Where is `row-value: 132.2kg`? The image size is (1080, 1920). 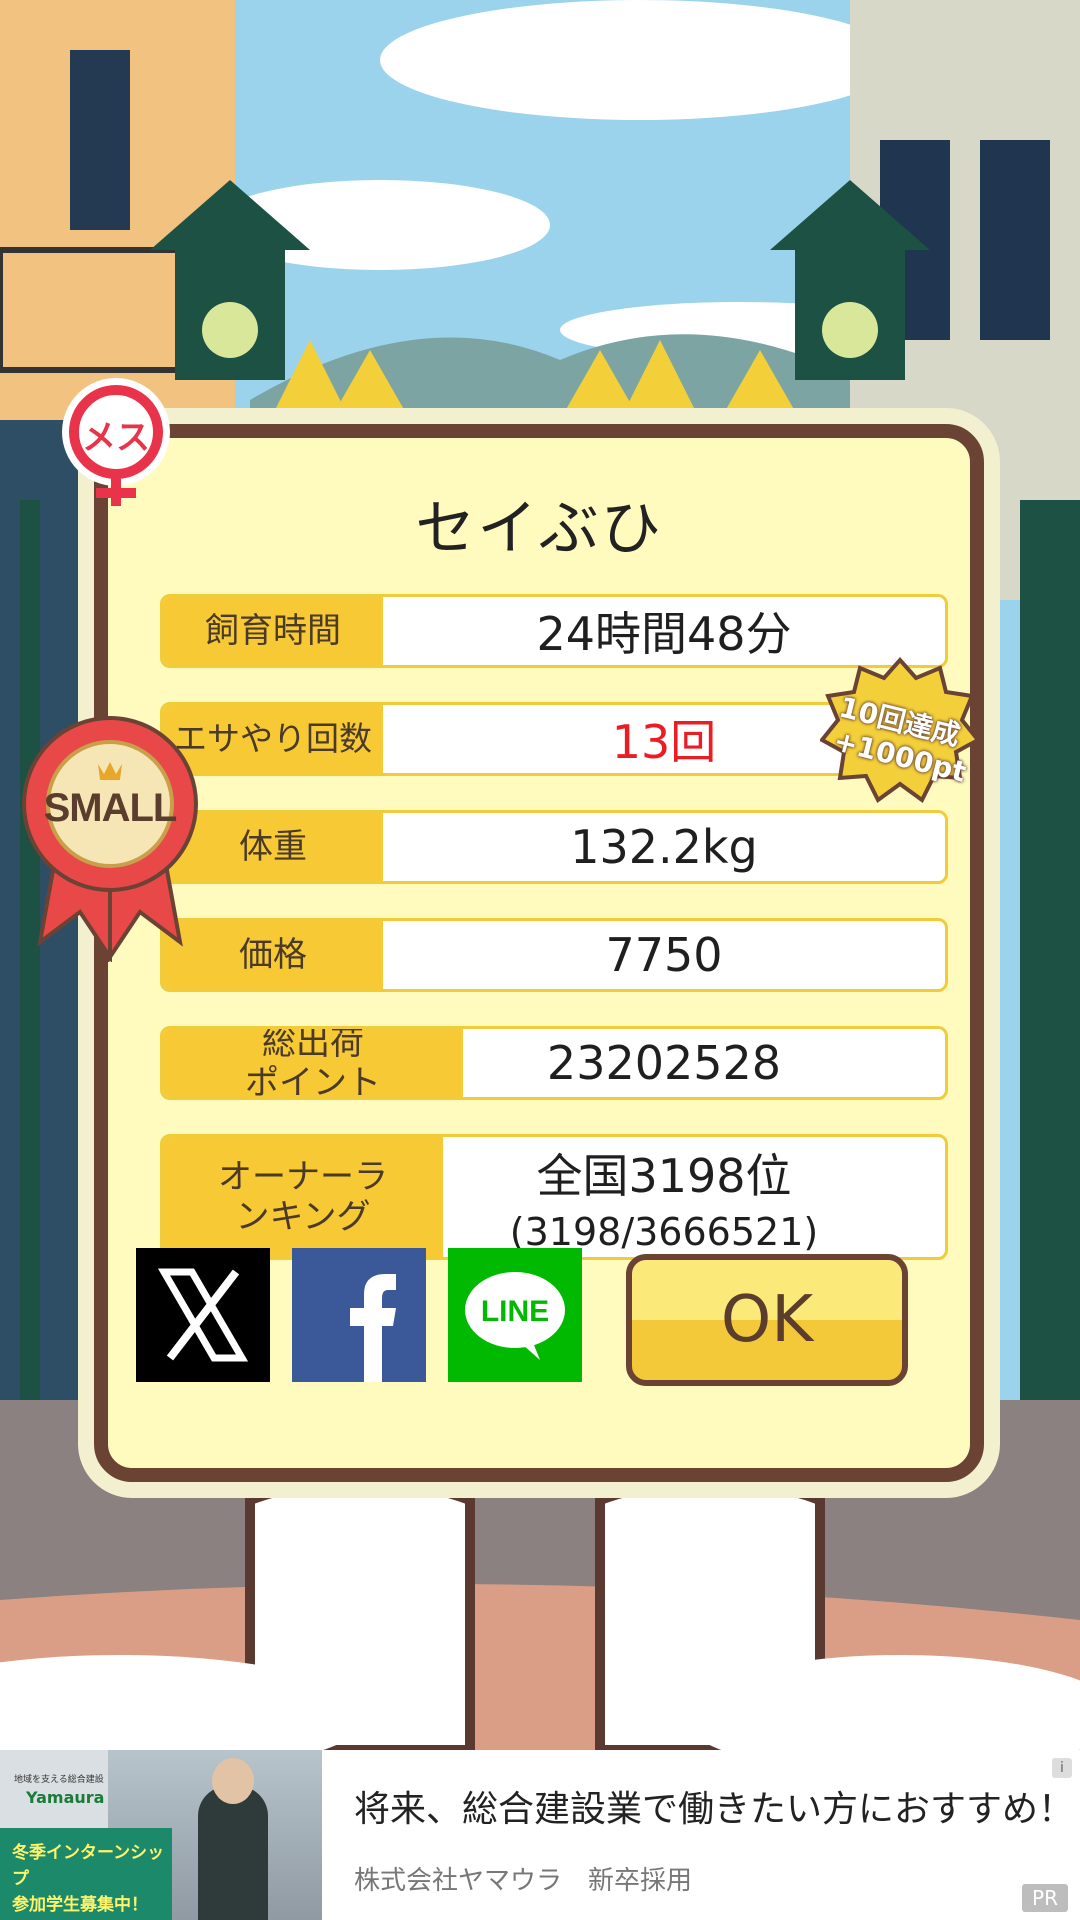
row-value: 132.2kg is located at coordinates (664, 847).